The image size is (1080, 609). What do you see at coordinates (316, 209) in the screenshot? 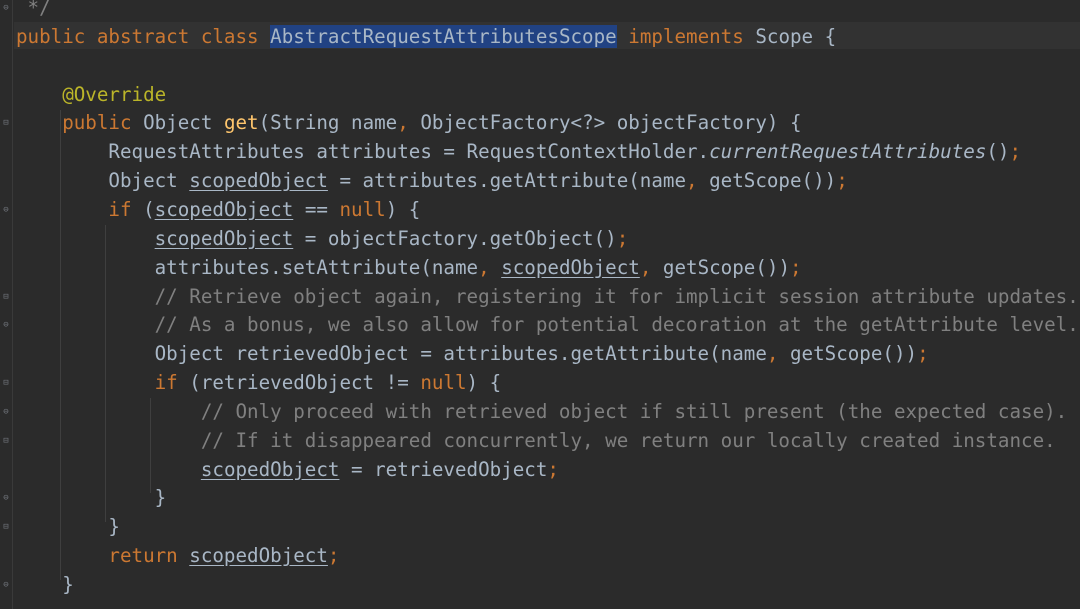
I see `code-token: ==` at bounding box center [316, 209].